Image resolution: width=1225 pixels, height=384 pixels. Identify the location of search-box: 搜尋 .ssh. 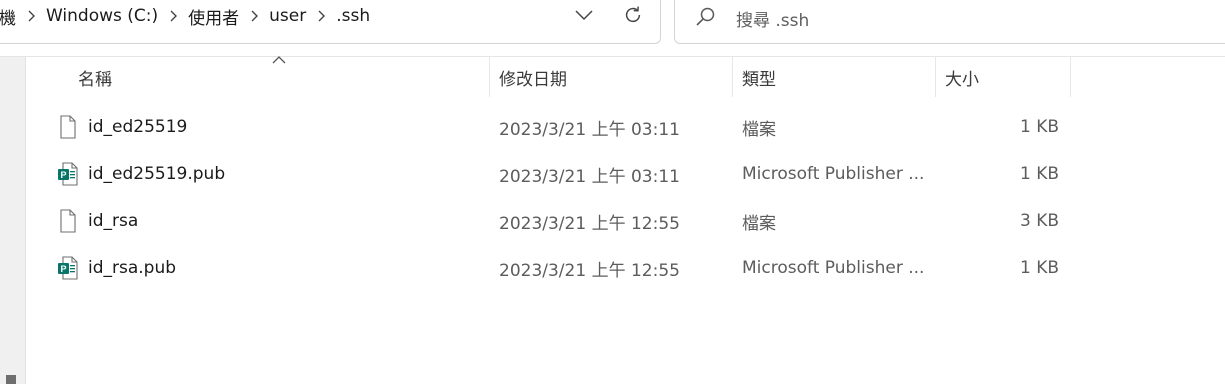
(949, 22).